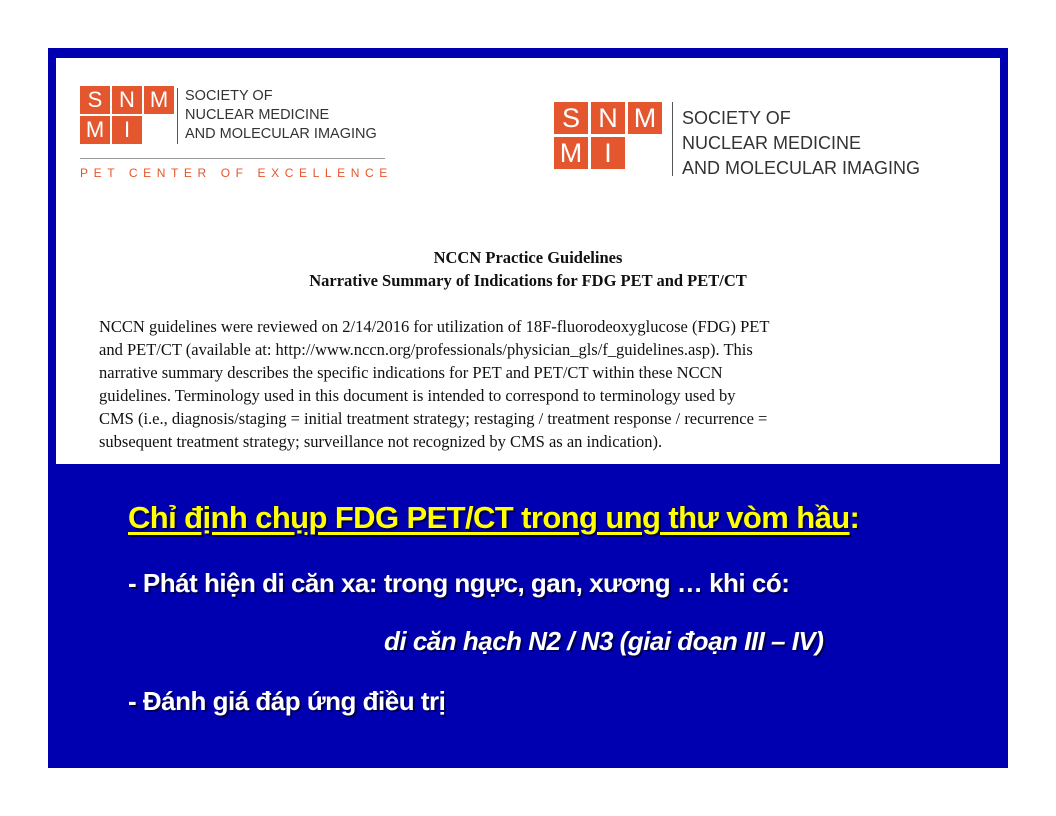  Describe the element at coordinates (236, 173) in the screenshot. I see `logo-tagline: PET CENTER OF EXCELLENCE` at that location.